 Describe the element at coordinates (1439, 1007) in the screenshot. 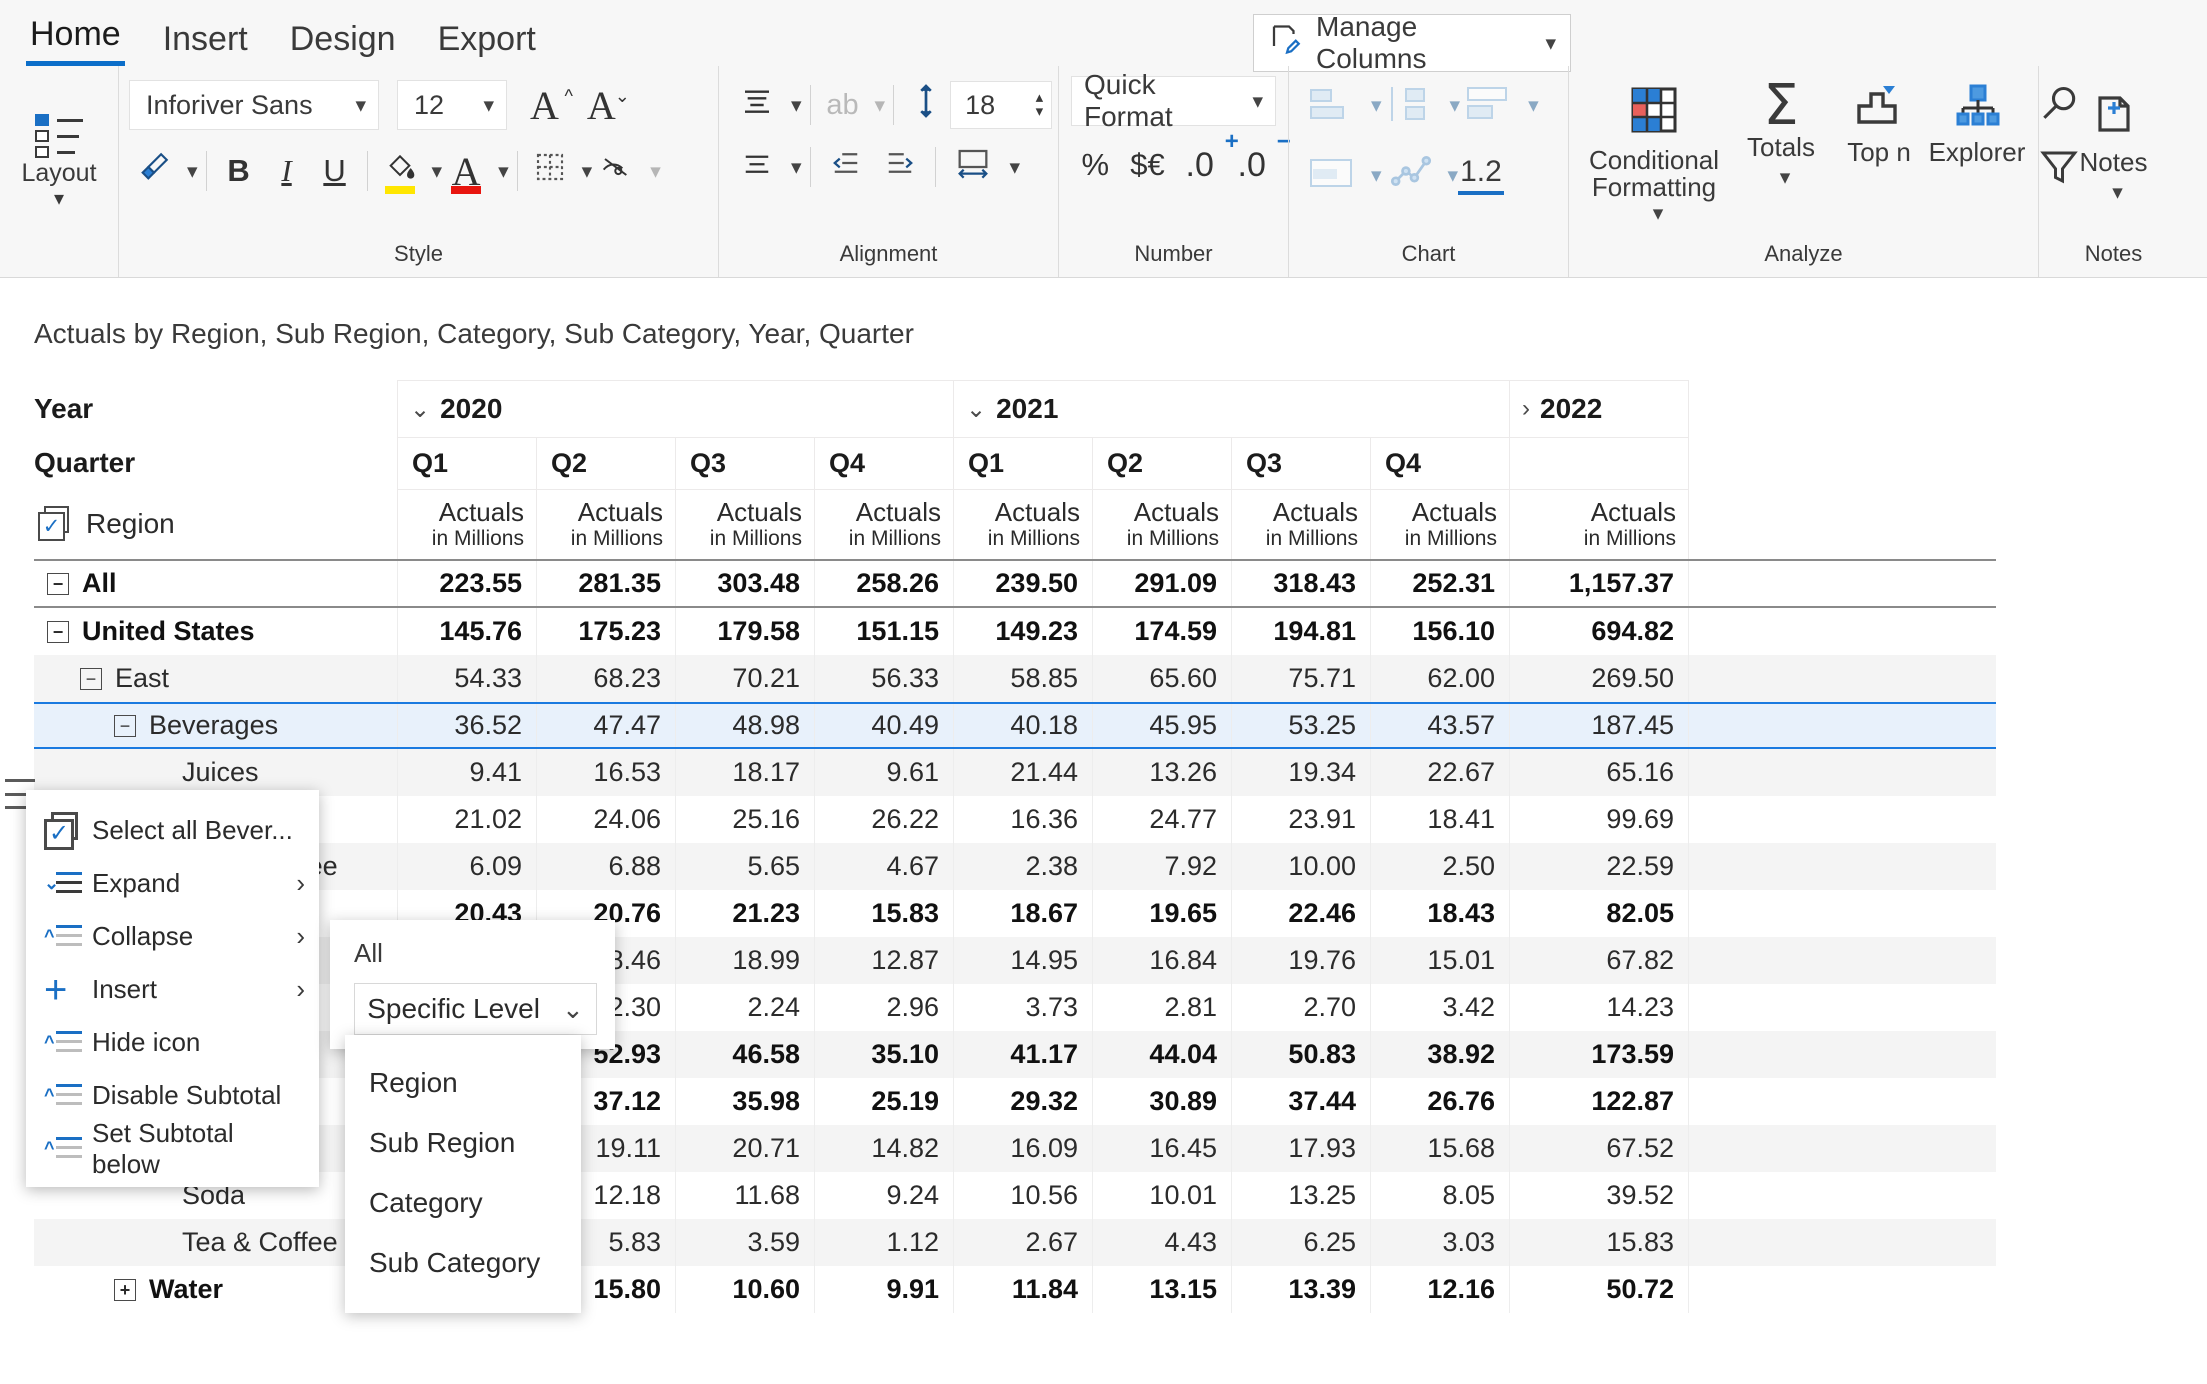

I see `table-cell: 3.42` at that location.